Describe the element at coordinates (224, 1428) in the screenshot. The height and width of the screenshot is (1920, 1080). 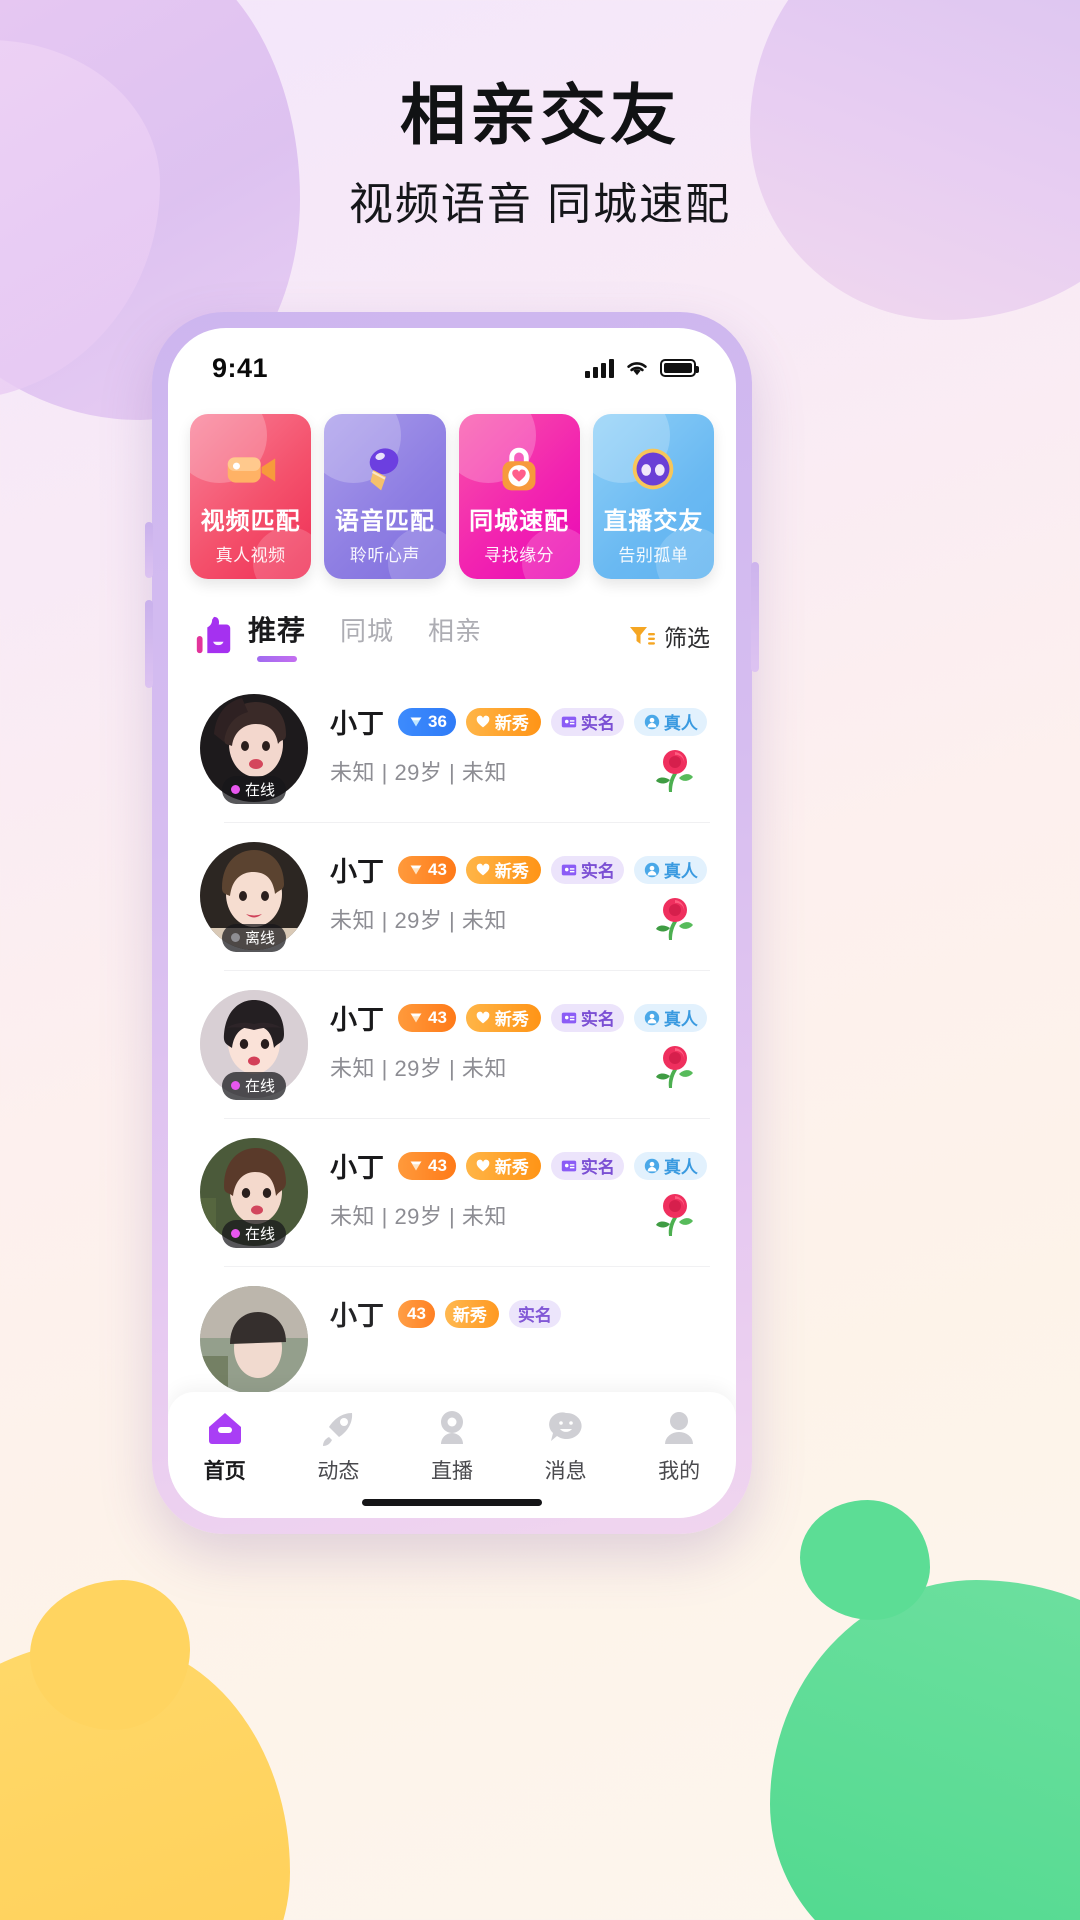
I see `home-icon` at that location.